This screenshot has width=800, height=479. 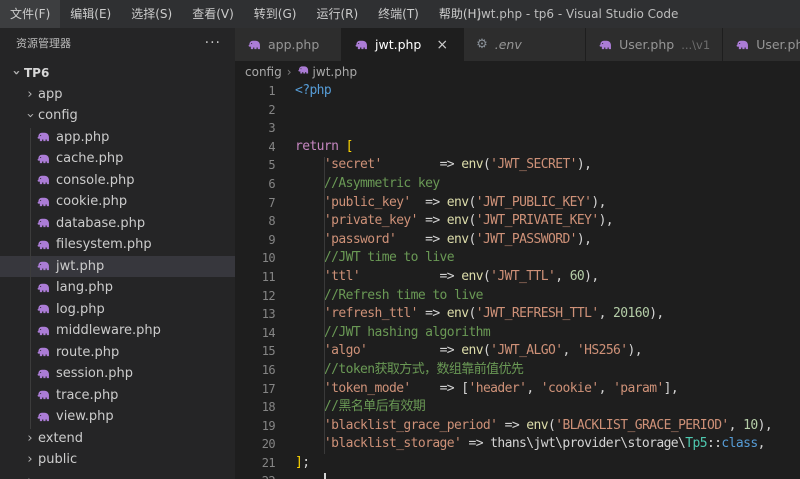 What do you see at coordinates (517, 128) in the screenshot?
I see `code-line: 3` at bounding box center [517, 128].